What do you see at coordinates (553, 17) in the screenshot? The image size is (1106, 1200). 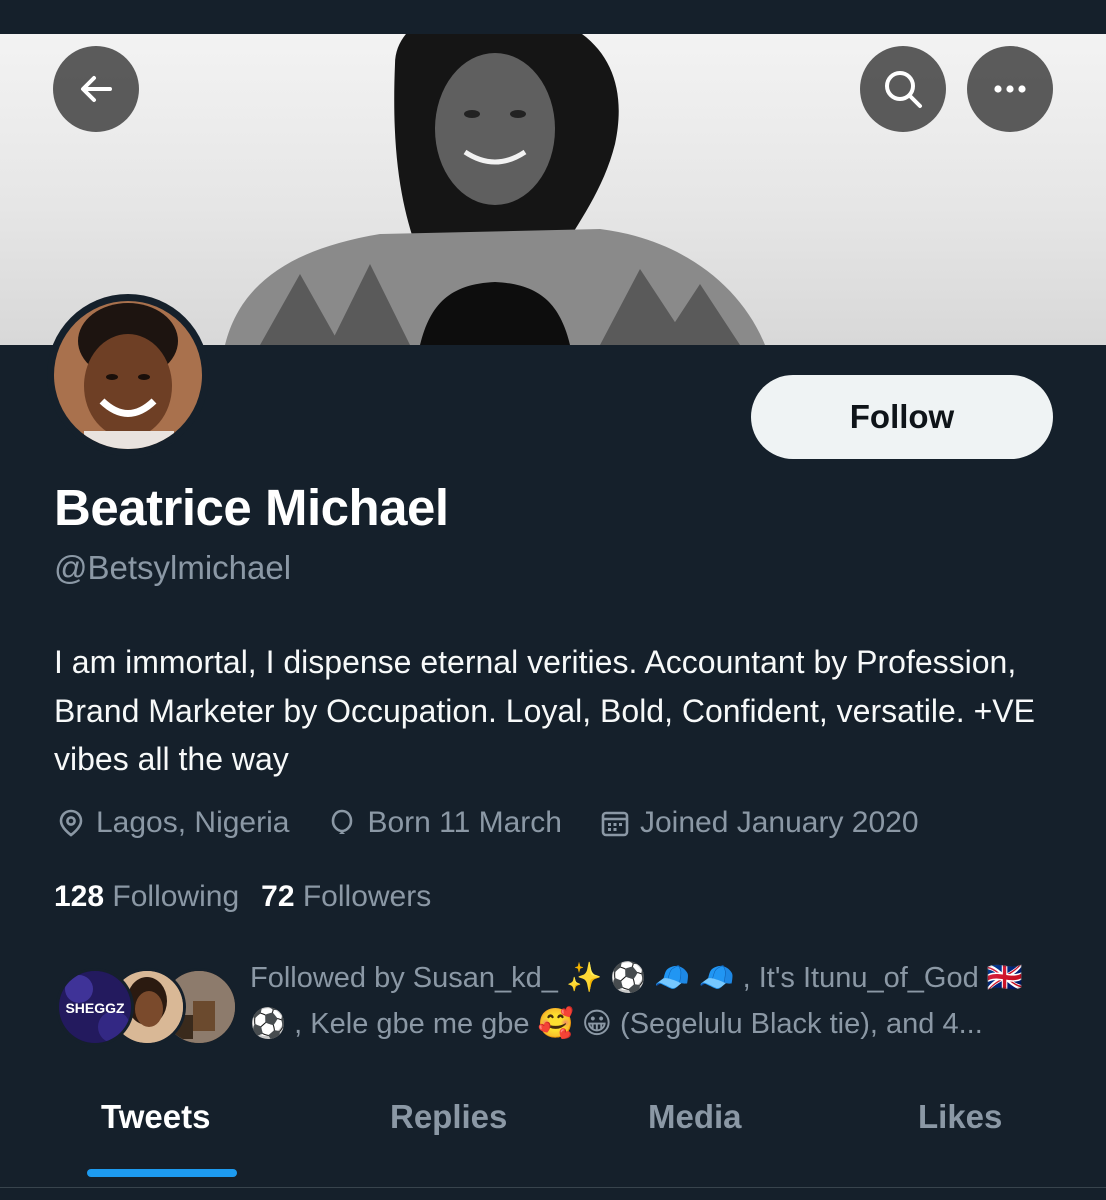 I see `top-strip` at bounding box center [553, 17].